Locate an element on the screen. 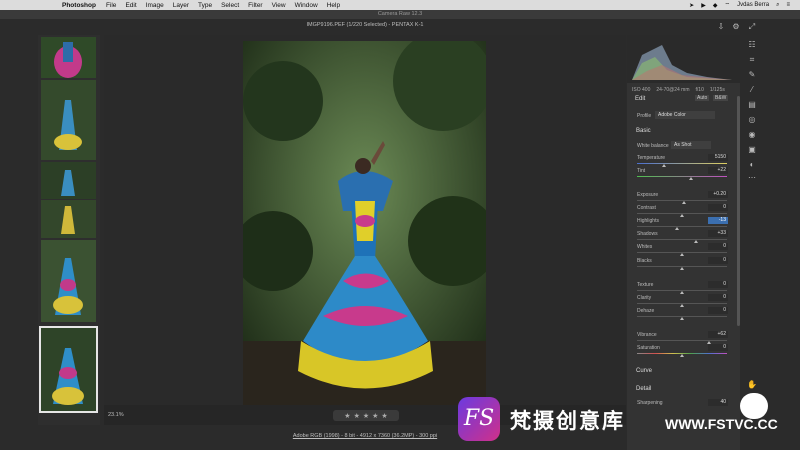 The height and width of the screenshot is (450, 800). status-icons: ➤ ▶ ◆ ⌔ Jvdas Berra ⌕ ≡ is located at coordinates (739, 5).